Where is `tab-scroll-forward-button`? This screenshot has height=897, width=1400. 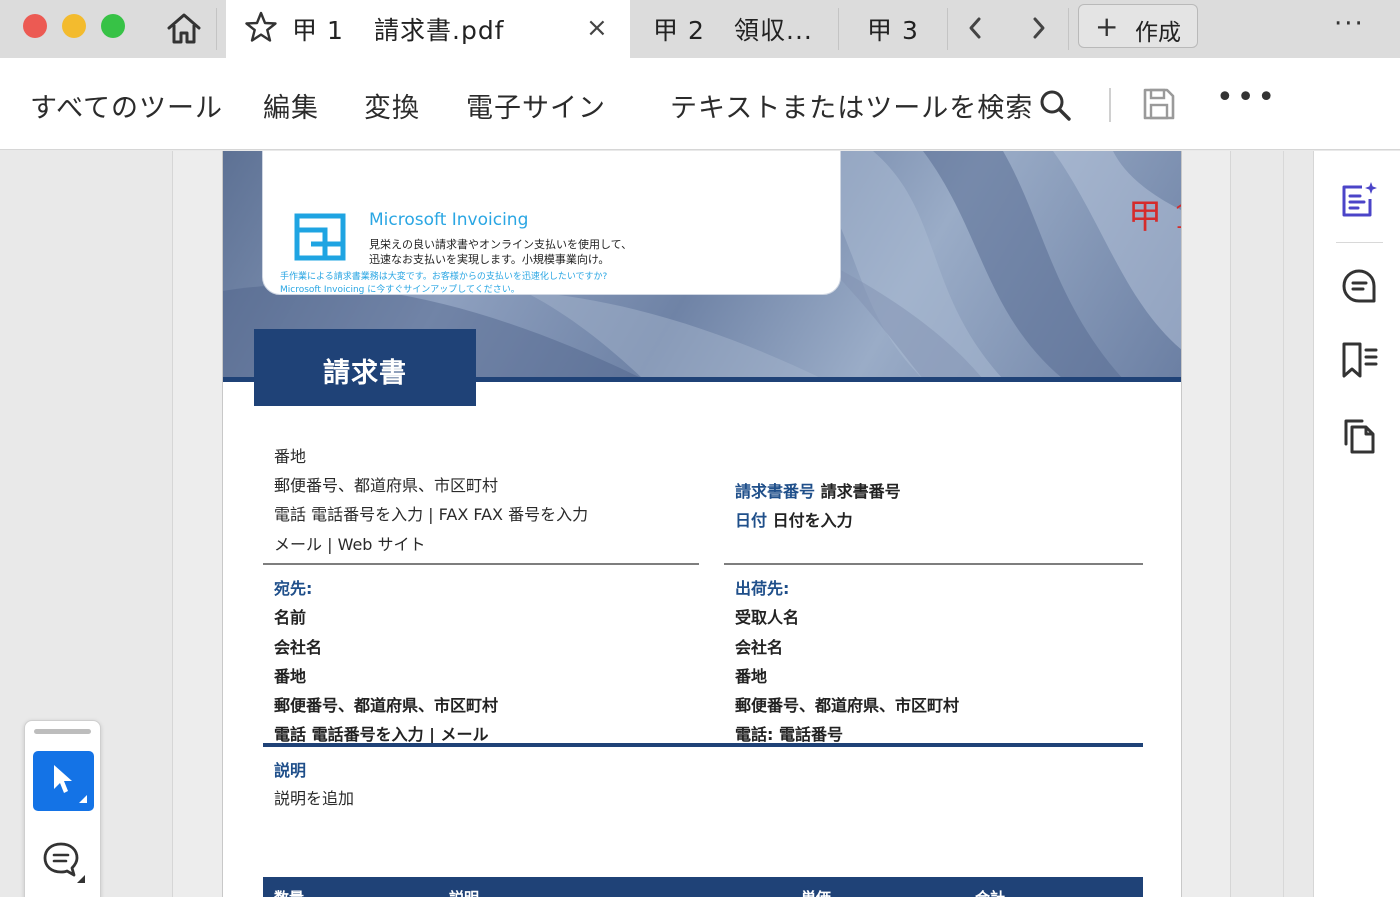 tab-scroll-forward-button is located at coordinates (1039, 31).